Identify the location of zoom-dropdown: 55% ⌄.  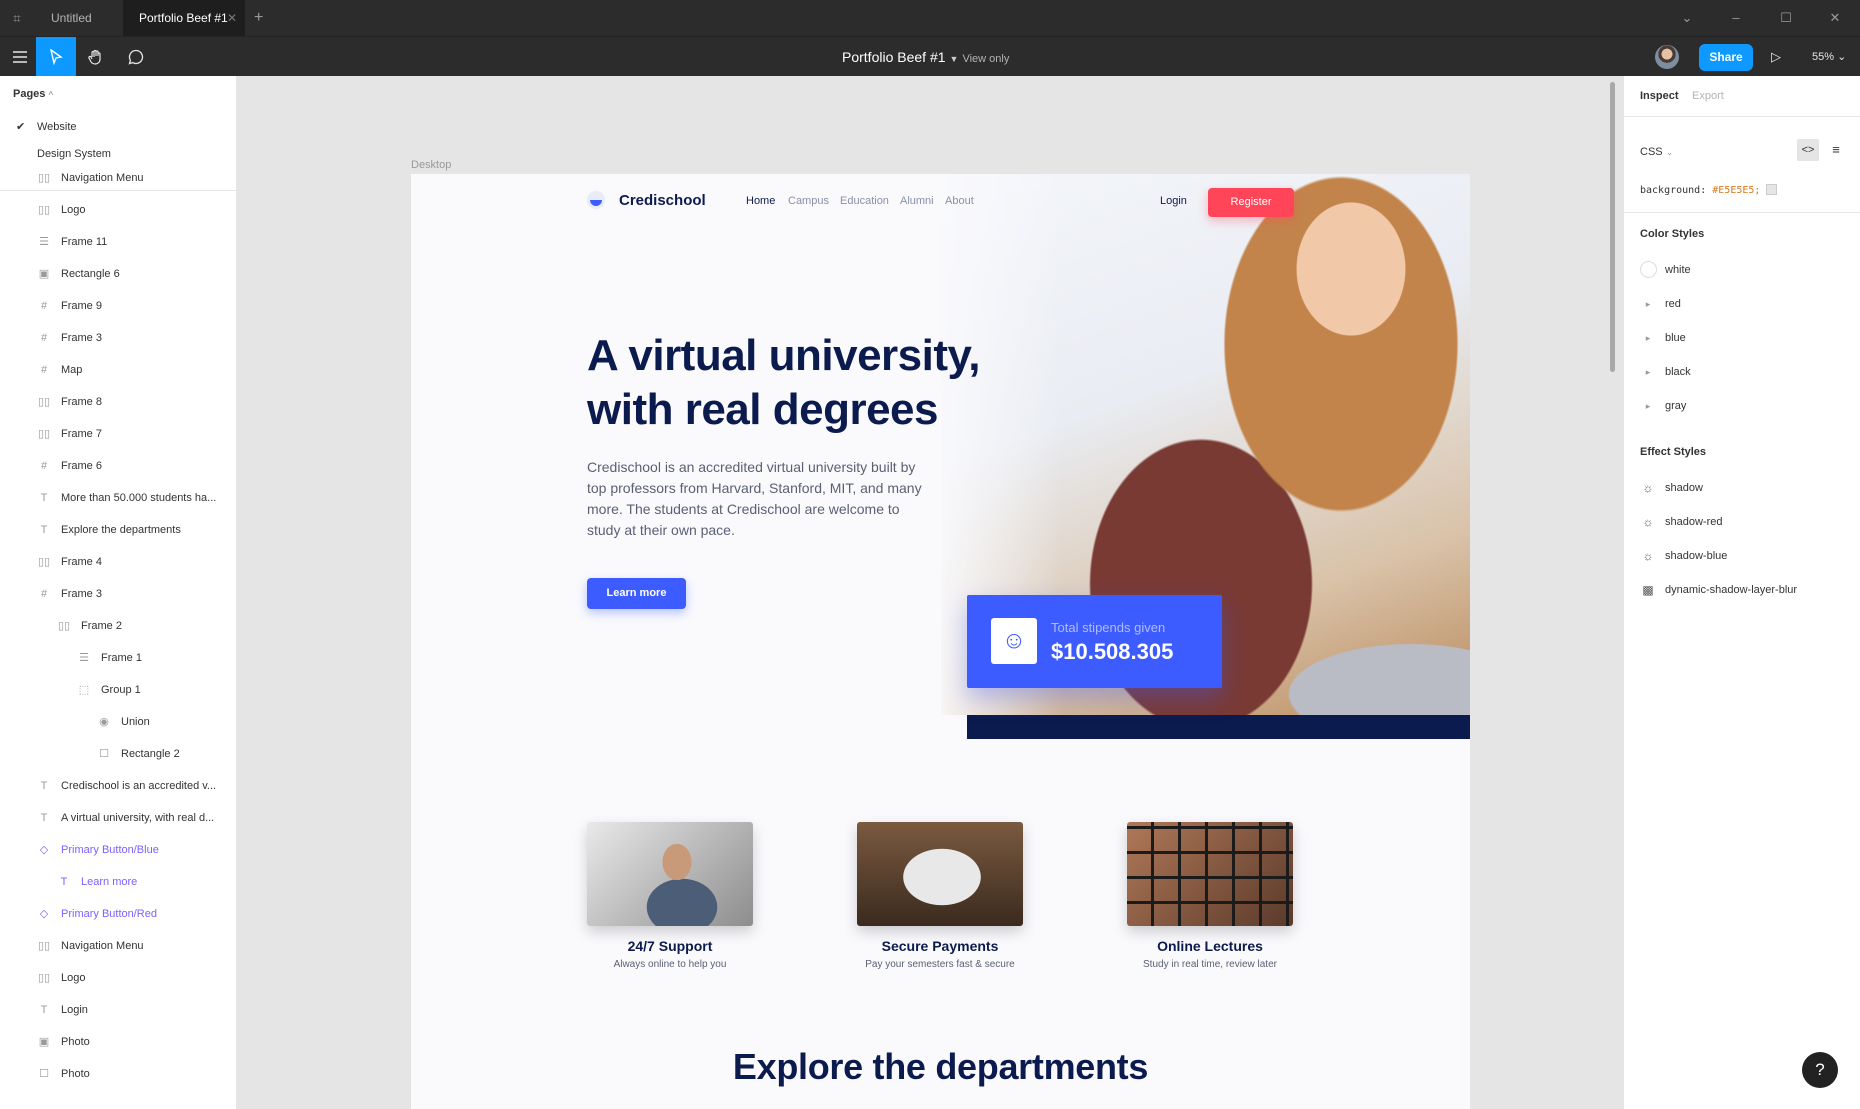
(1829, 57).